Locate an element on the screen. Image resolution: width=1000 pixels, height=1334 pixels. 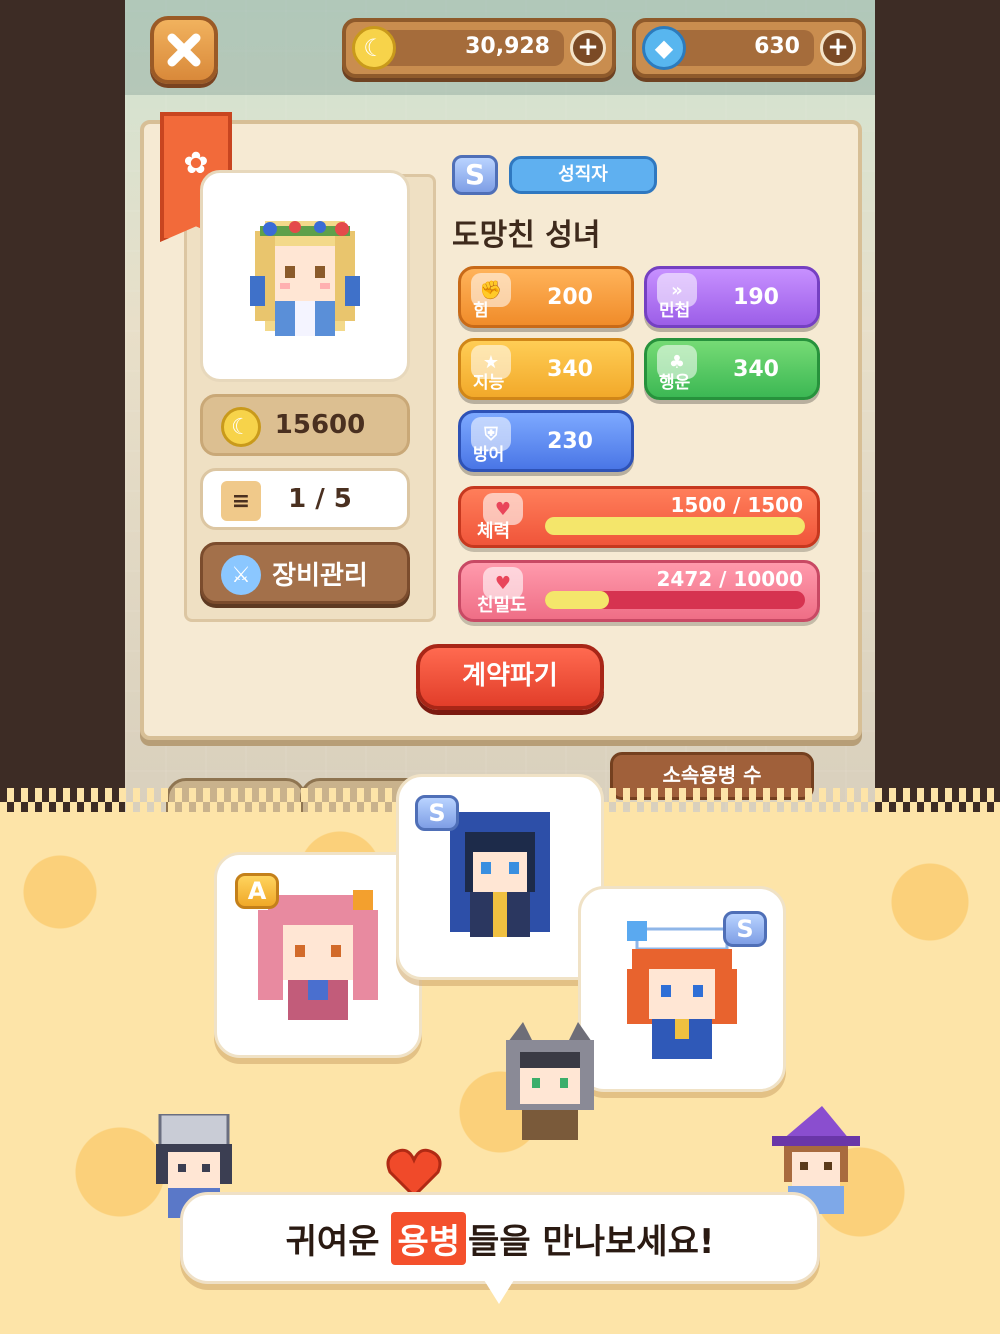
character-portrait is located at coordinates (305, 276).